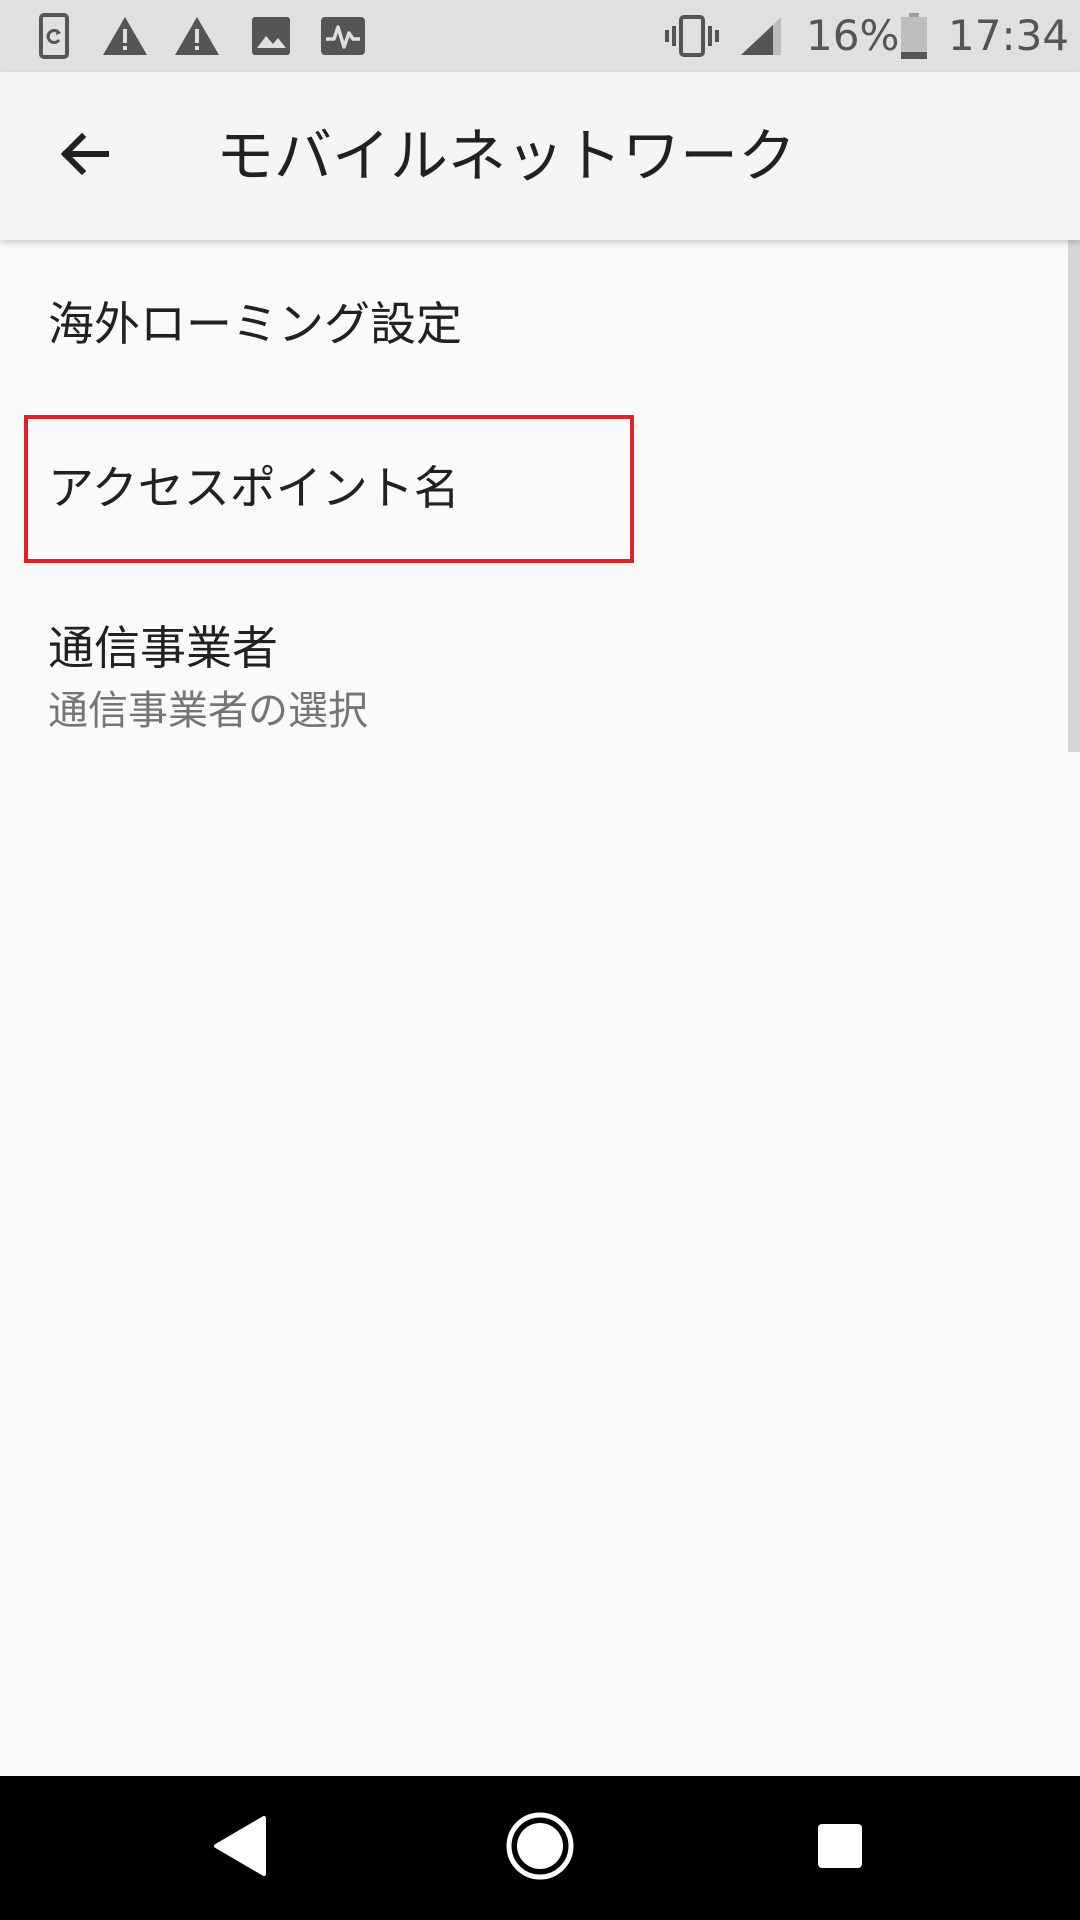  I want to click on home-button, so click(540, 1848).